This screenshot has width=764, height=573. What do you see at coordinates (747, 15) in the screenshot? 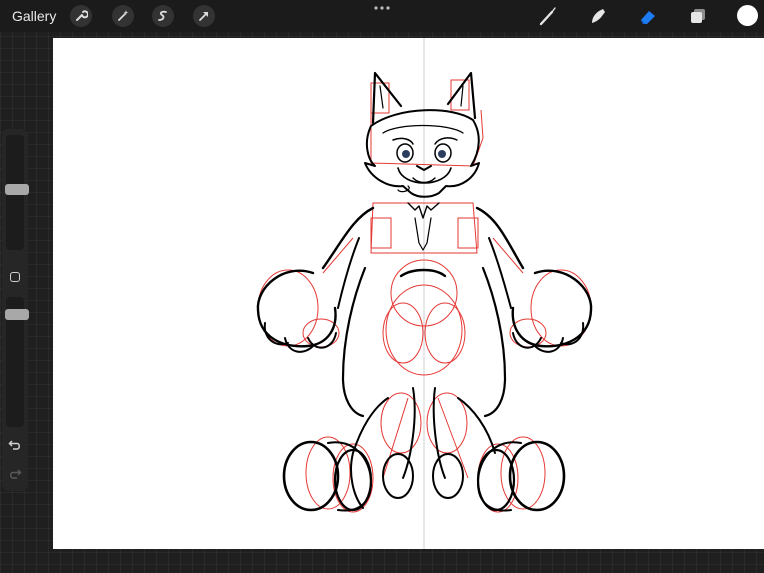
I see `color-swatch` at bounding box center [747, 15].